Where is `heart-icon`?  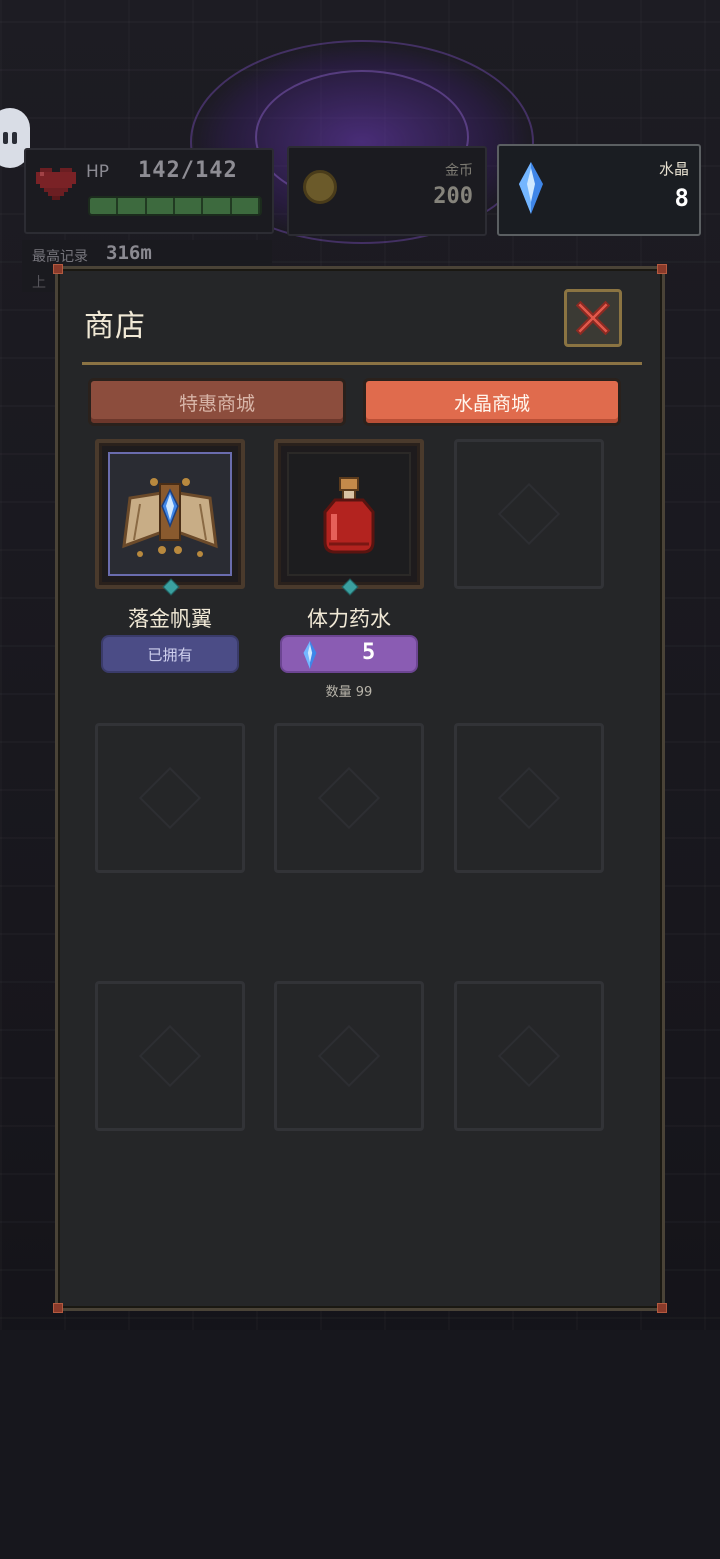
heart-icon is located at coordinates (56, 184).